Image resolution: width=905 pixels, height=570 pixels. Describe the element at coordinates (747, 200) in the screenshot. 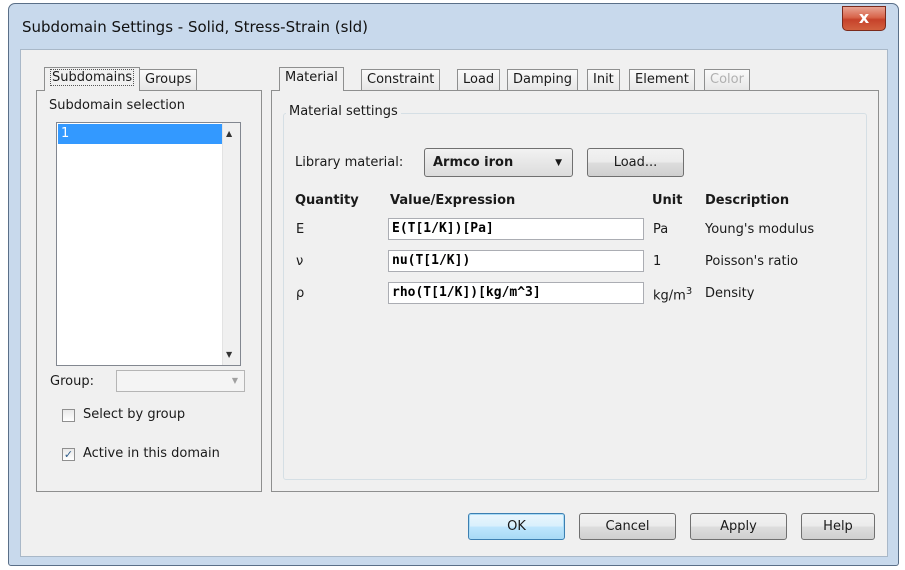

I see `header-description: Description` at that location.